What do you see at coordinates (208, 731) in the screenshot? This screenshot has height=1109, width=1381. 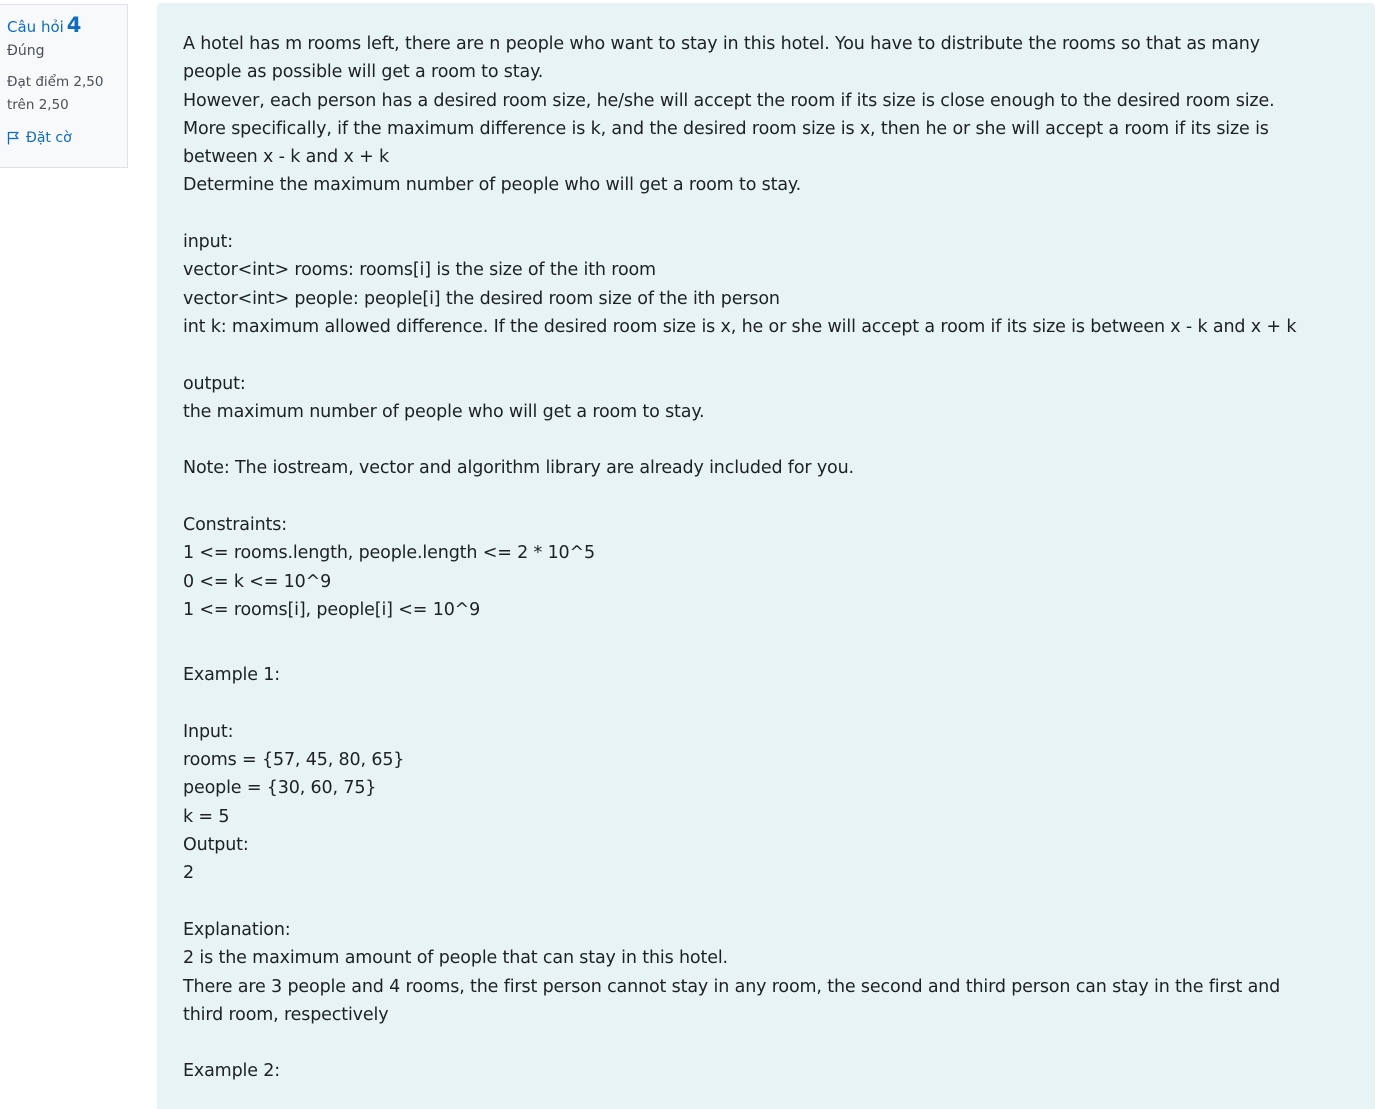 I see `question-text-line: Input:` at bounding box center [208, 731].